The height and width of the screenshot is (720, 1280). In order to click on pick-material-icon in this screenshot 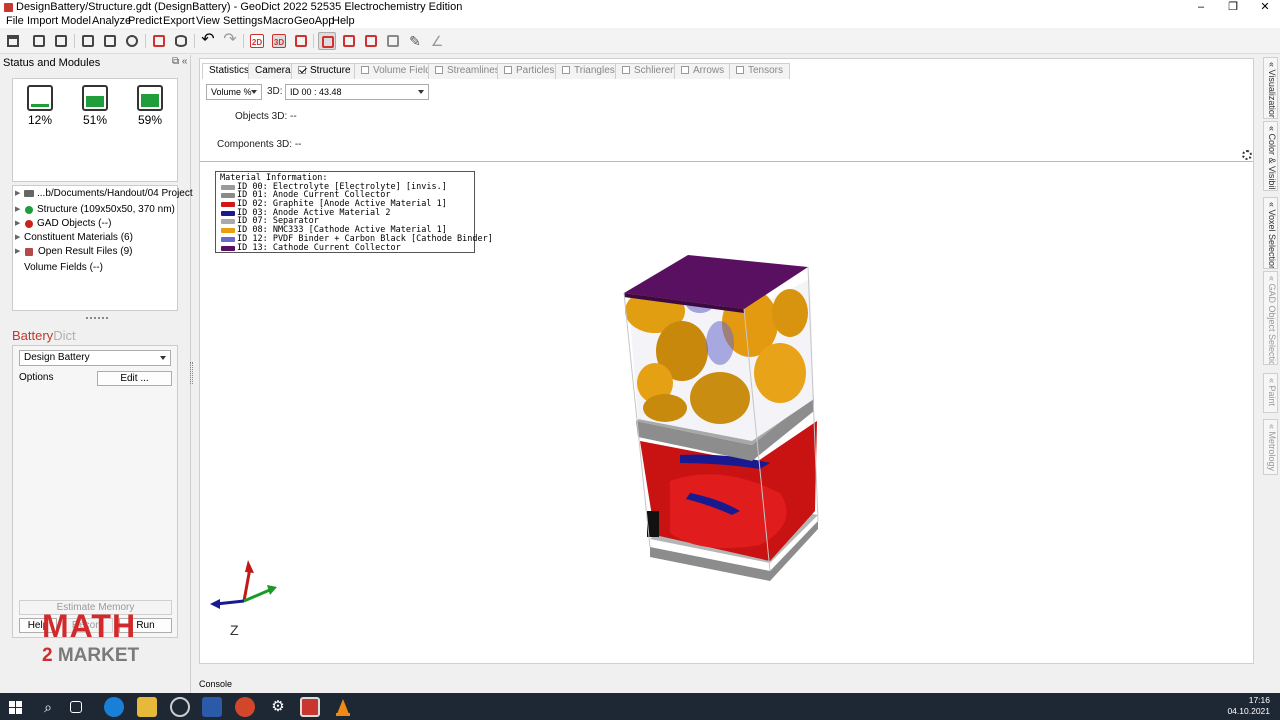, I will do `click(349, 41)`.